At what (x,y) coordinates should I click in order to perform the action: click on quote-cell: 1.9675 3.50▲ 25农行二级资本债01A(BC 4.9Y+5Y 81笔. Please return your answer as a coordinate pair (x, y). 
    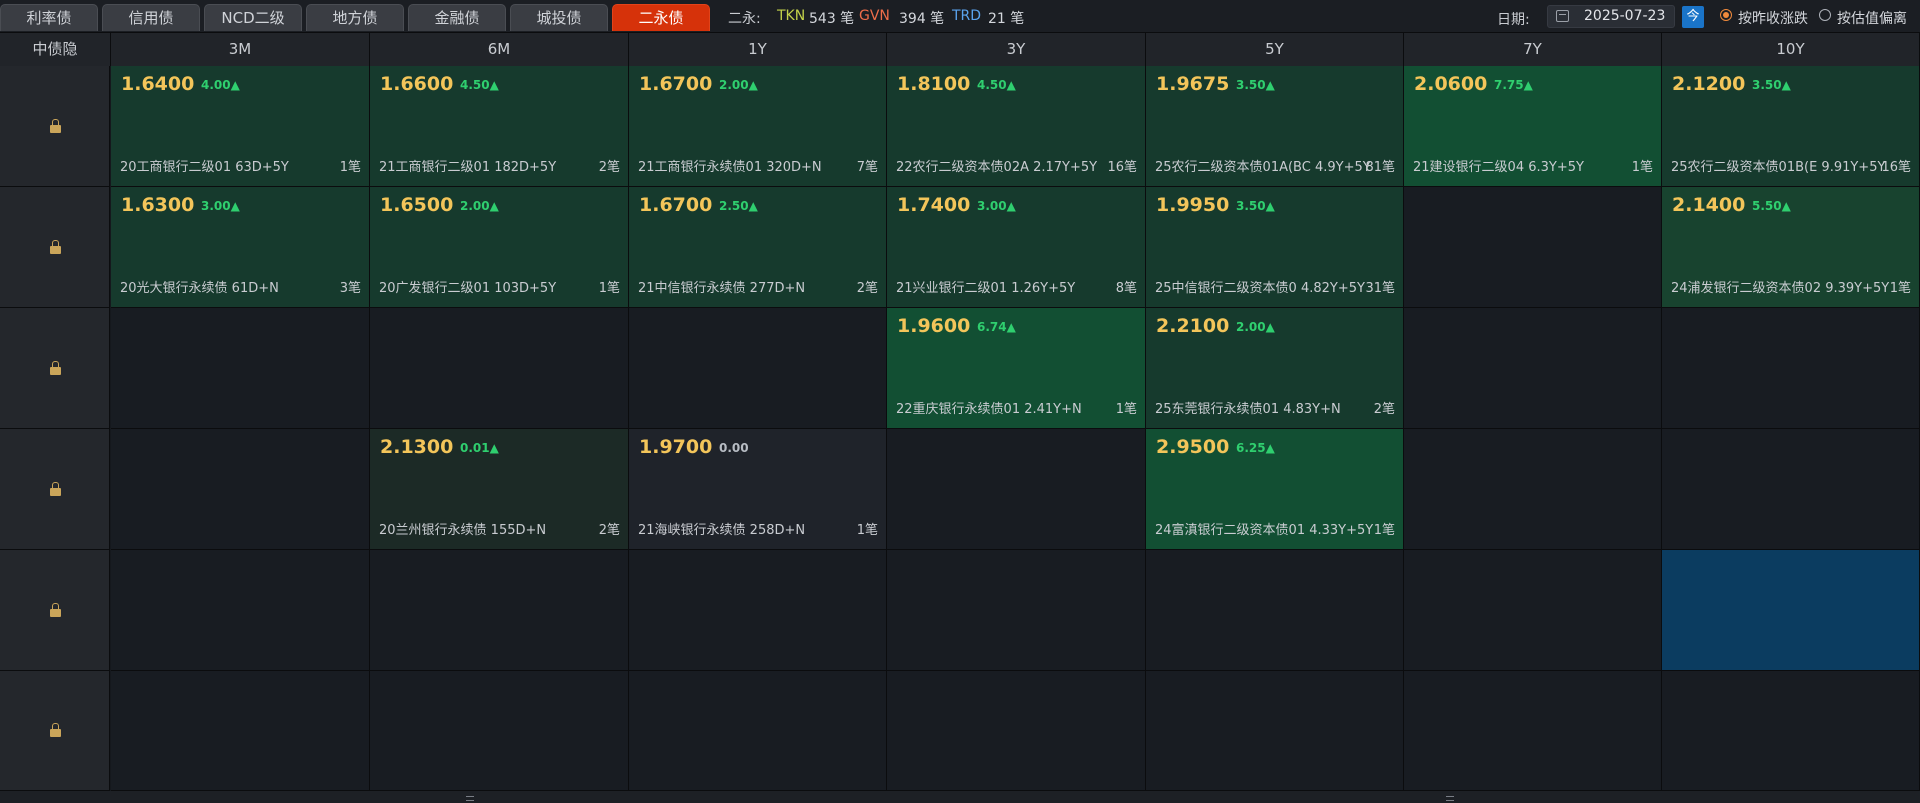
    Looking at the image, I should click on (1275, 126).